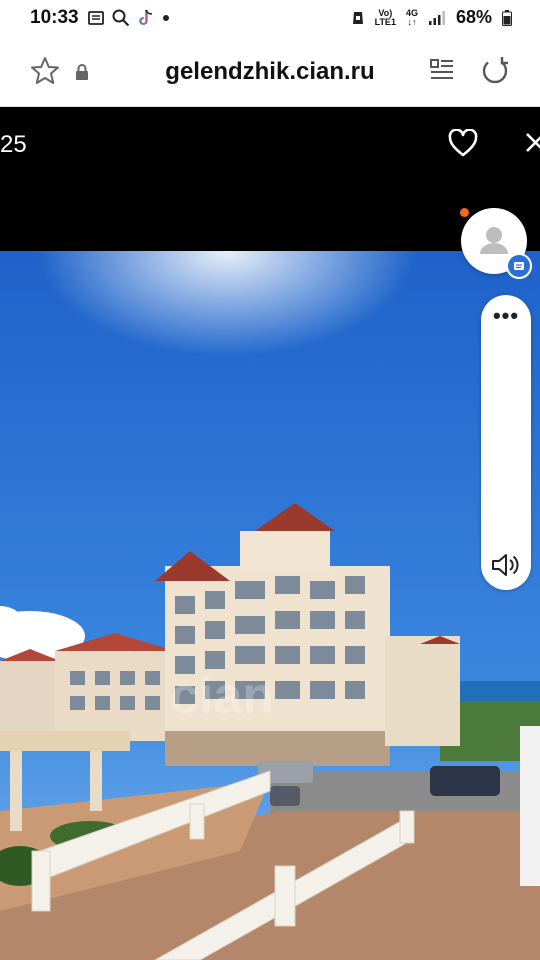 The image size is (540, 960). I want to click on heart-icon, so click(463, 143).